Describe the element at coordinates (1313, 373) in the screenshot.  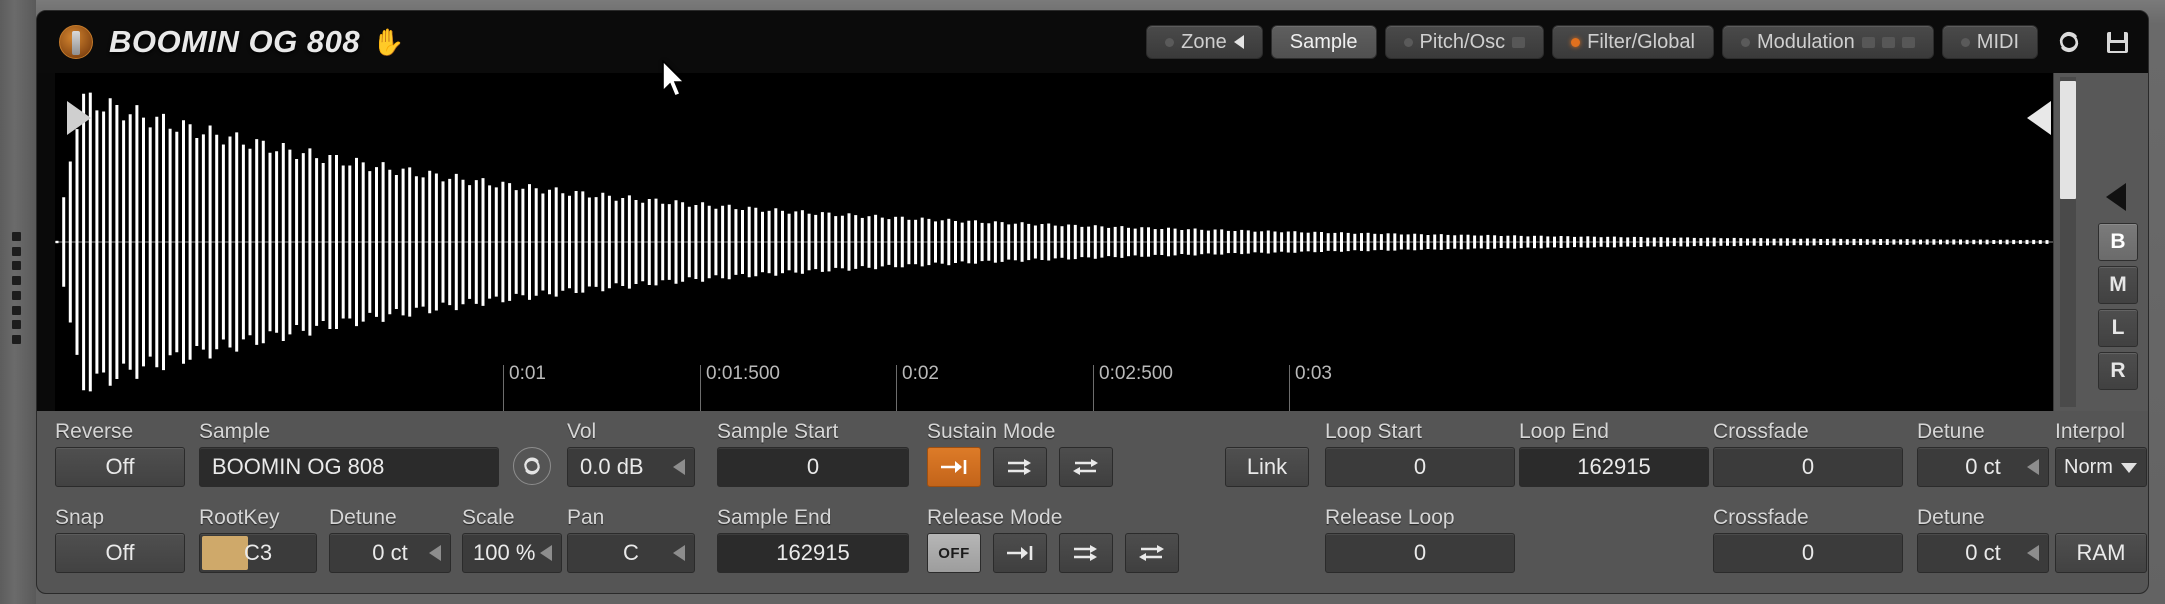
I see `time-label-5: 0:03` at that location.